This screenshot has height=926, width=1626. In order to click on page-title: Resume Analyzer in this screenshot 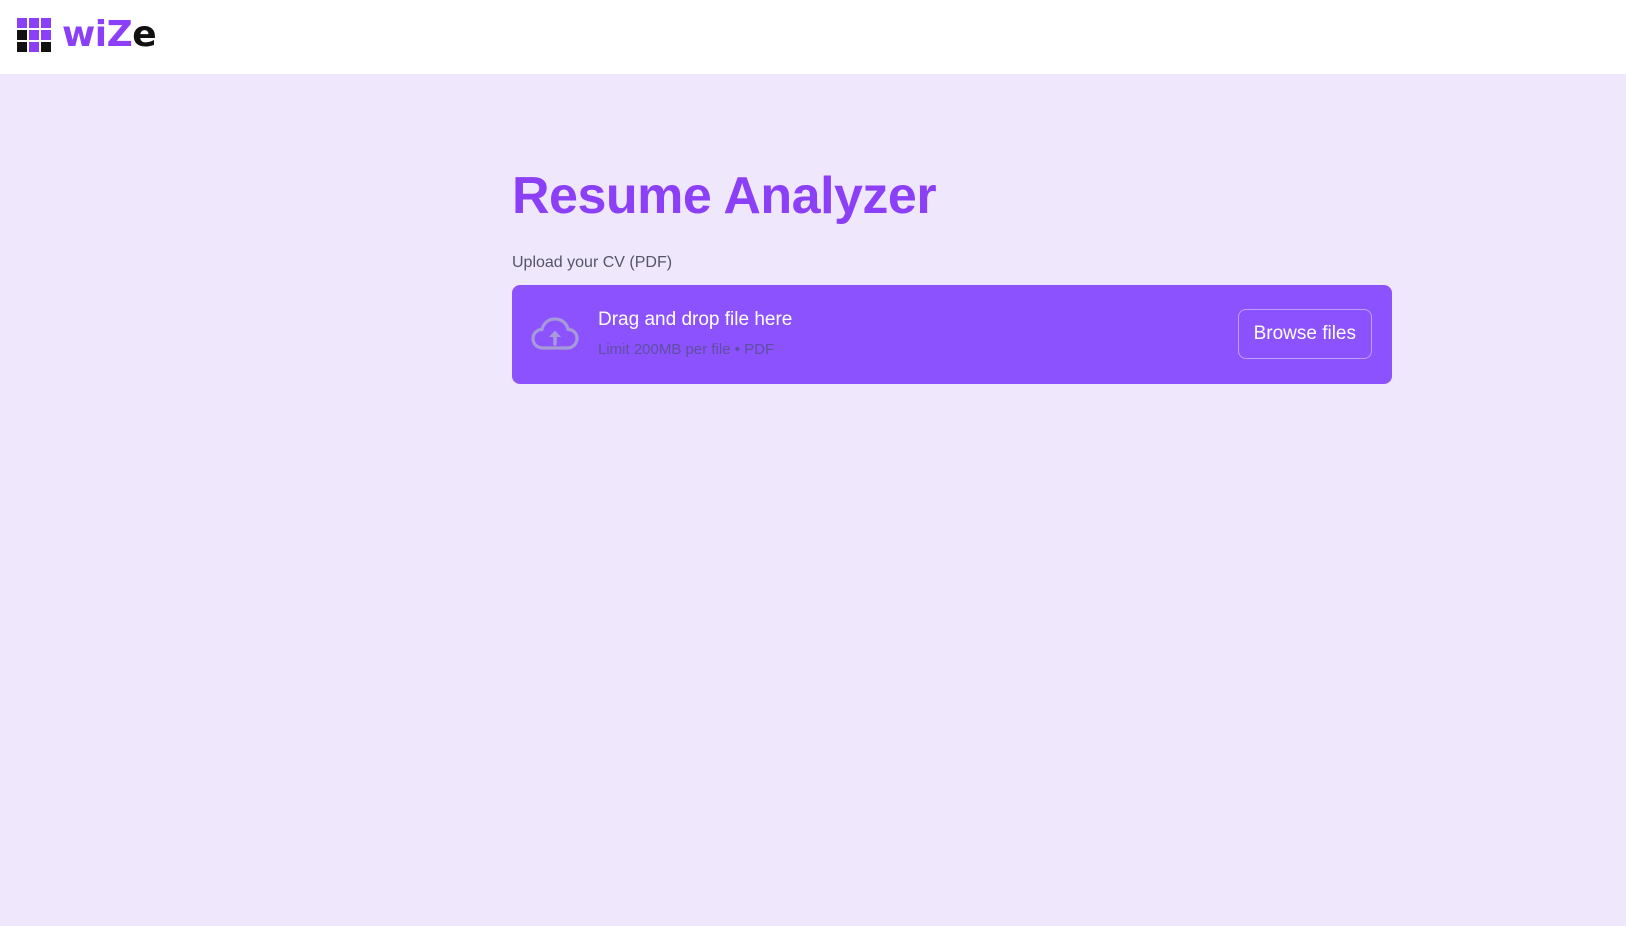, I will do `click(724, 196)`.